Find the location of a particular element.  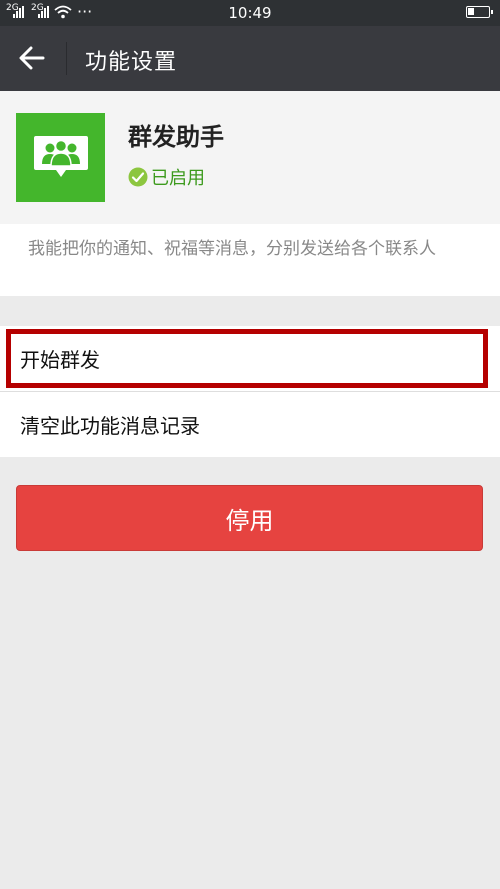

group-chat-icon is located at coordinates (60, 156).